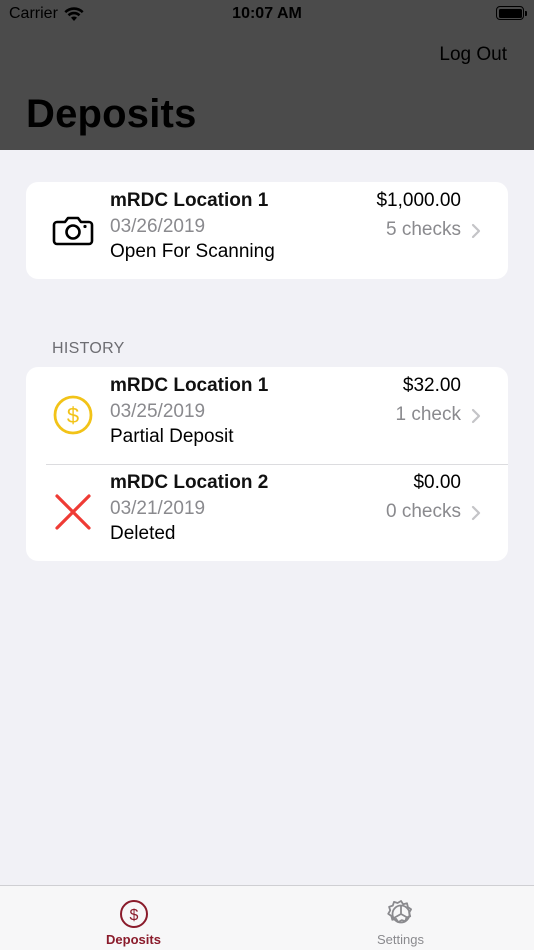  I want to click on deposit-amount: $0.00, so click(437, 482).